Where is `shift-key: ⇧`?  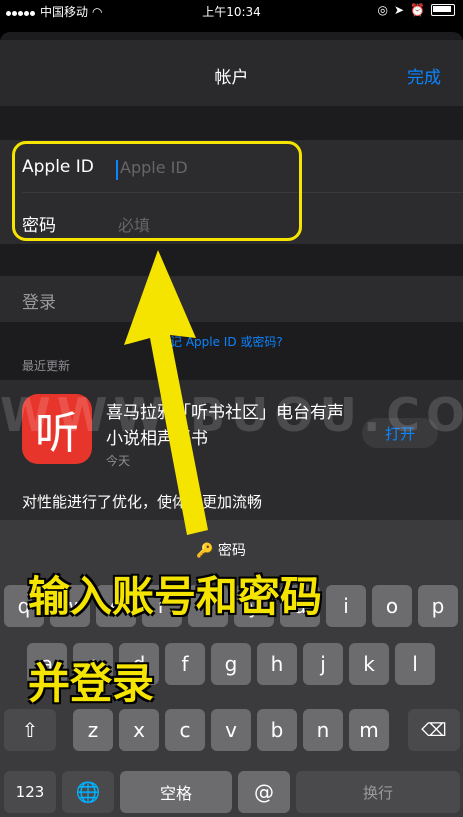
shift-key: ⇧ is located at coordinates (30, 730).